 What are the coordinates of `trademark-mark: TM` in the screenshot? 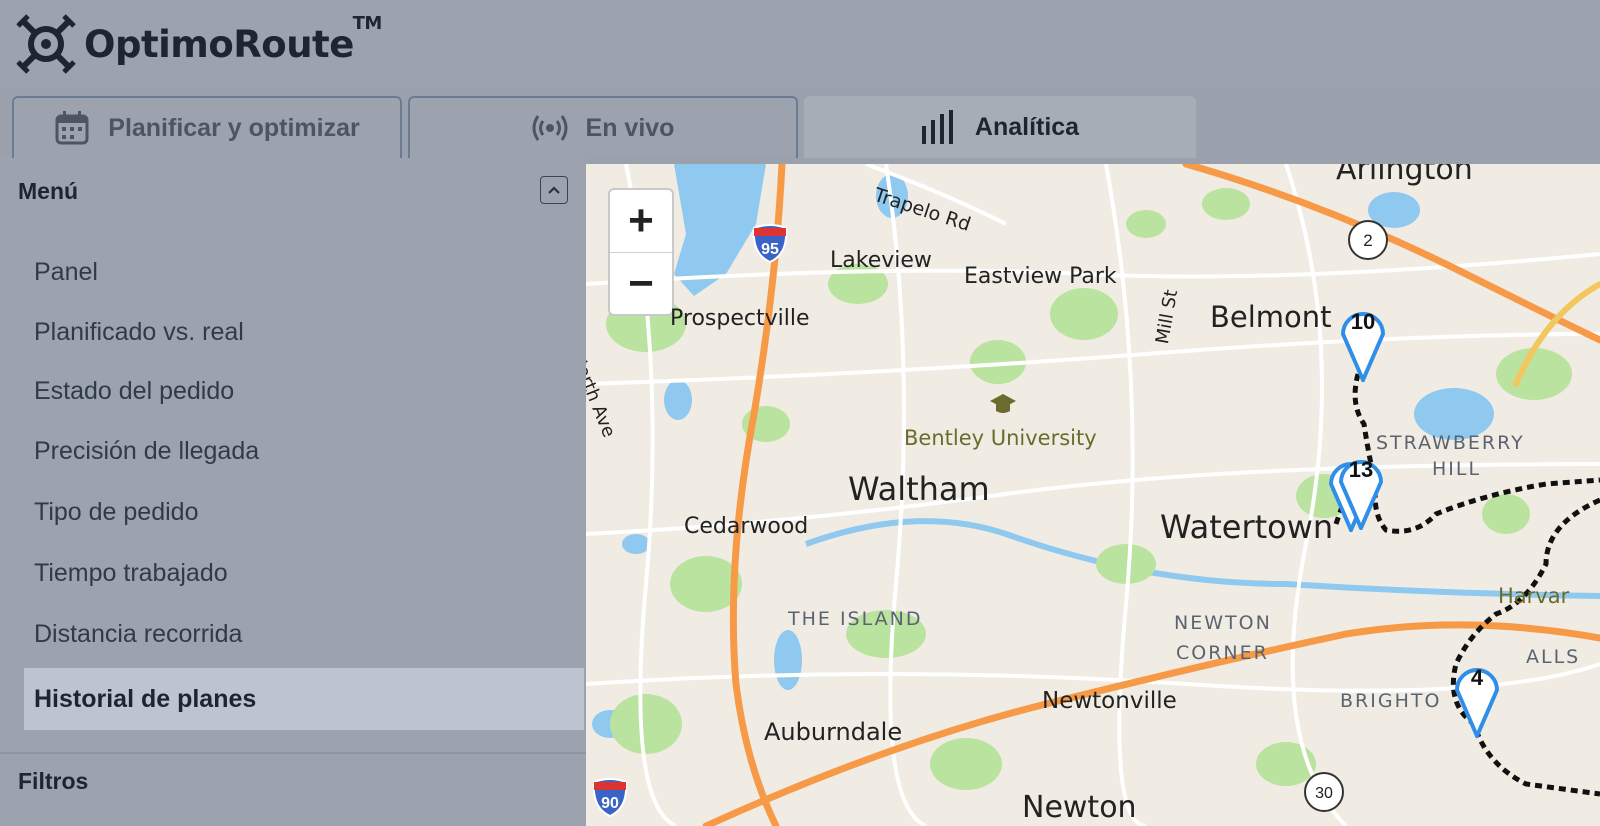 It's located at (367, 23).